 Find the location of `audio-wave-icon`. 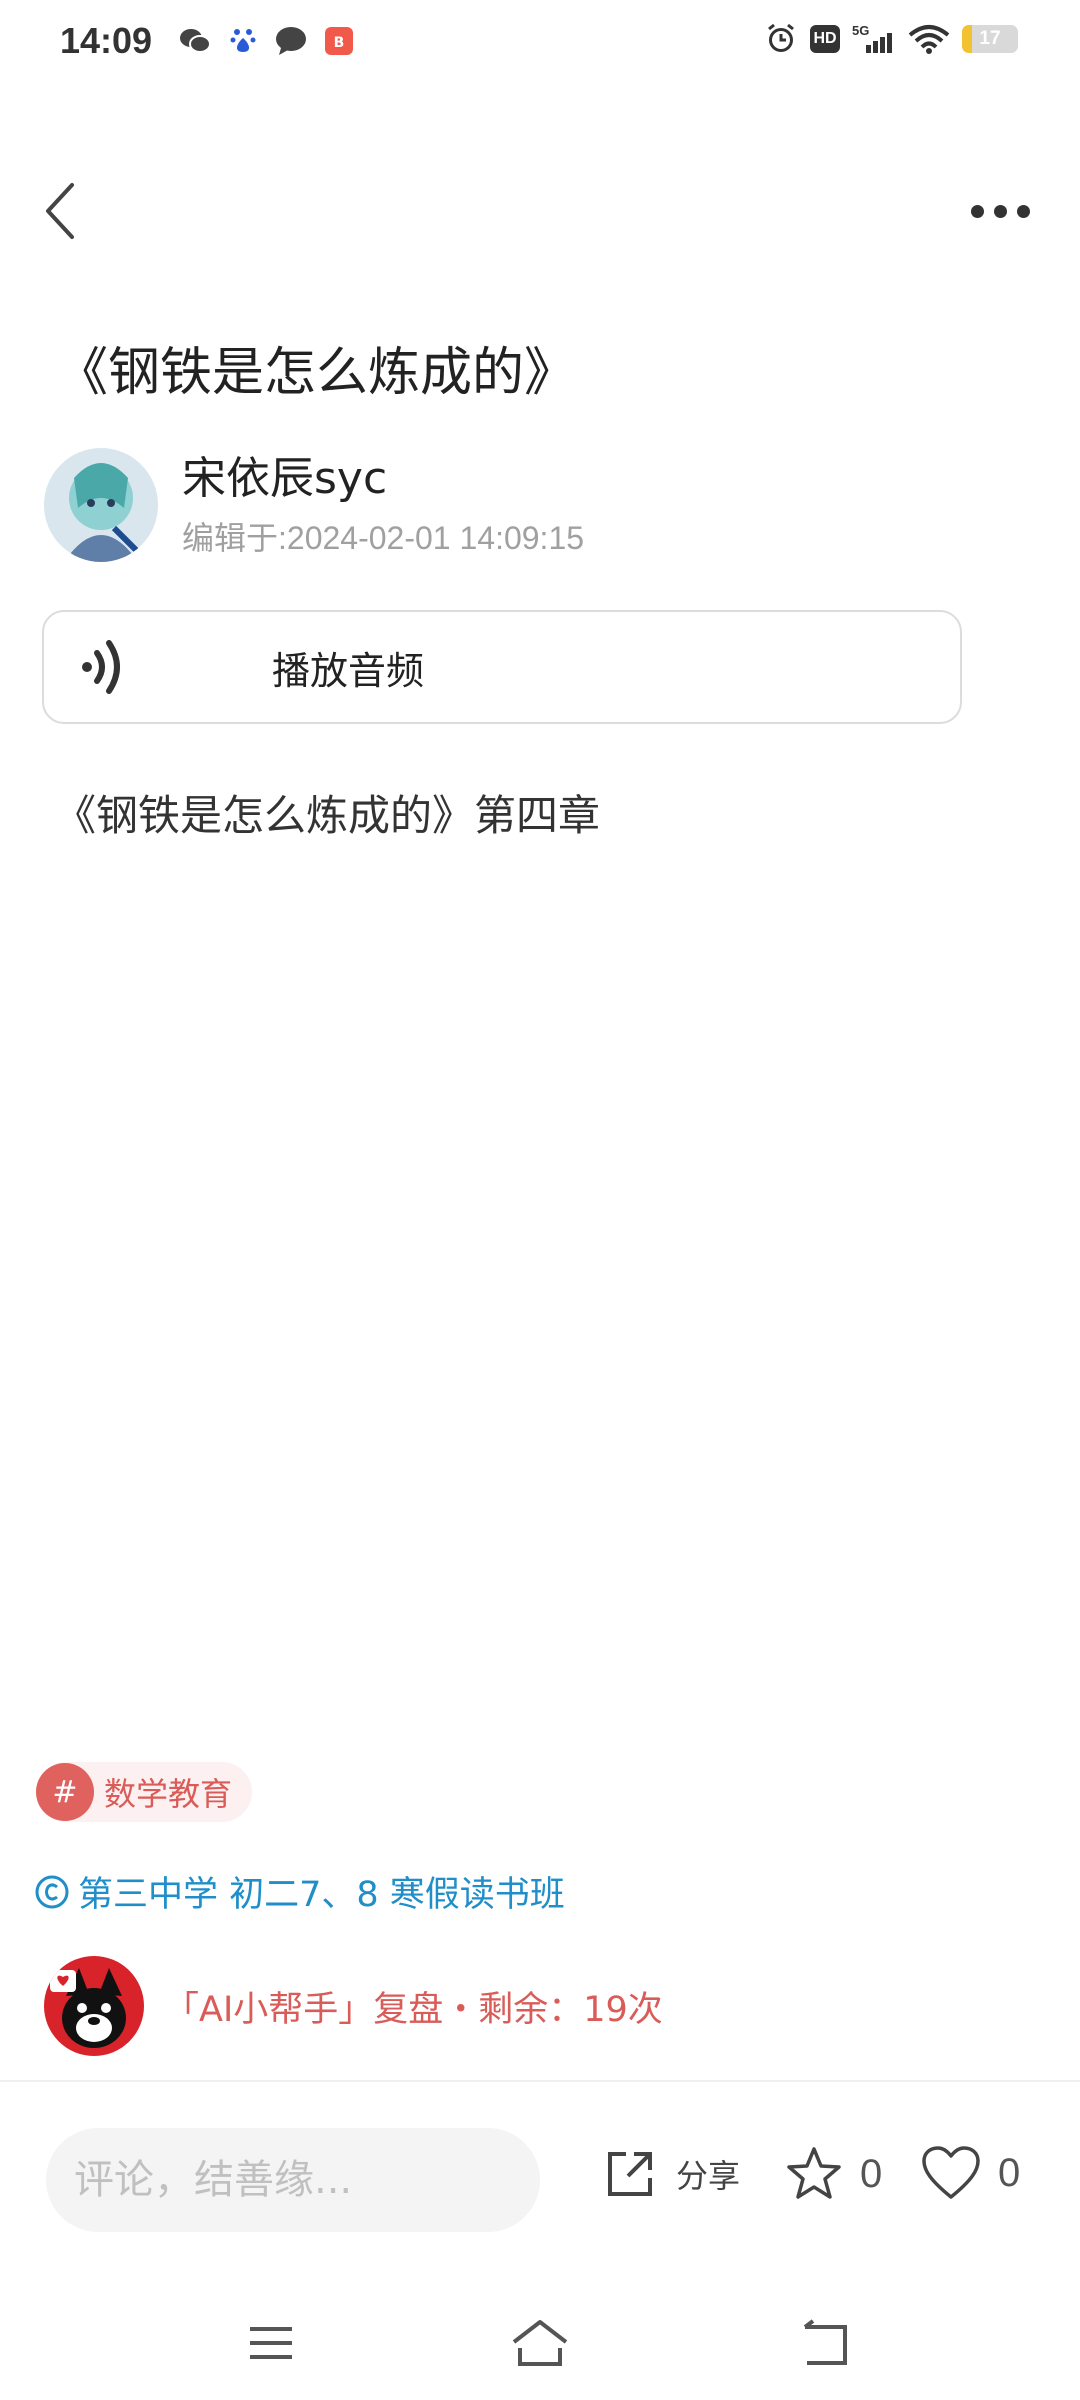

audio-wave-icon is located at coordinates (104, 667).